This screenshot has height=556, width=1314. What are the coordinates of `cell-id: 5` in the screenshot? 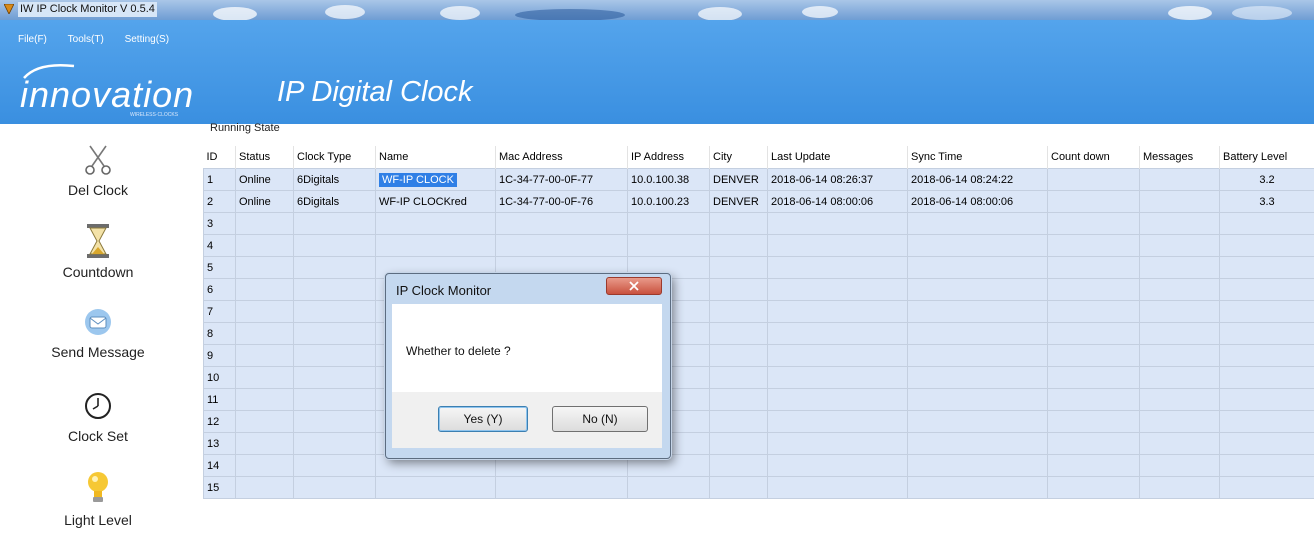 It's located at (219, 267).